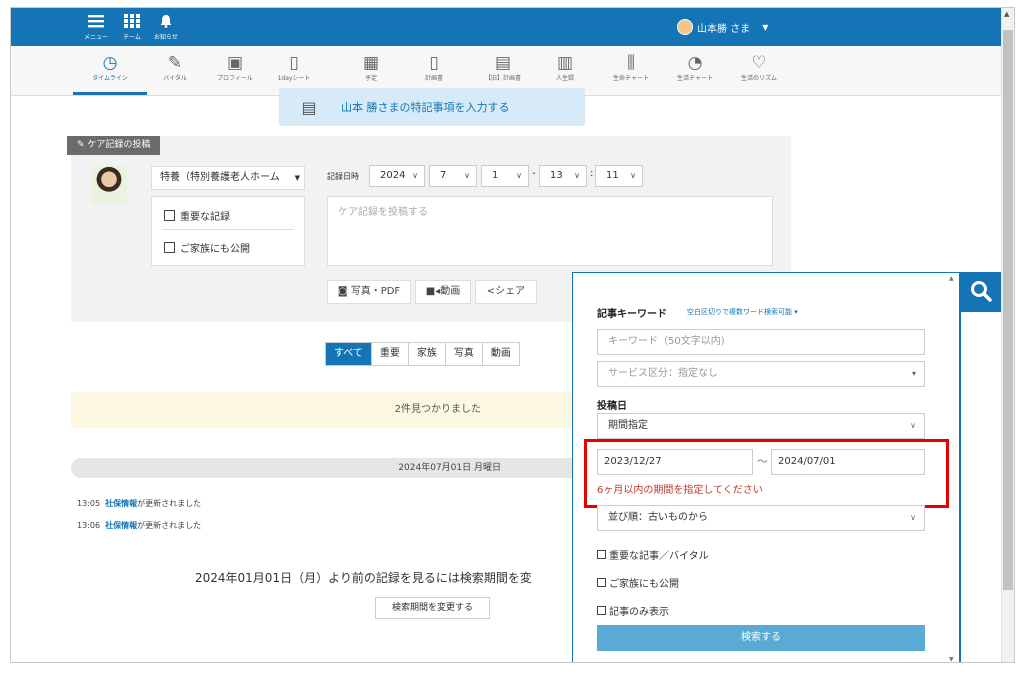 The image size is (1024, 676). What do you see at coordinates (464, 354) in the screenshot?
I see `filter-photo: 写真` at bounding box center [464, 354].